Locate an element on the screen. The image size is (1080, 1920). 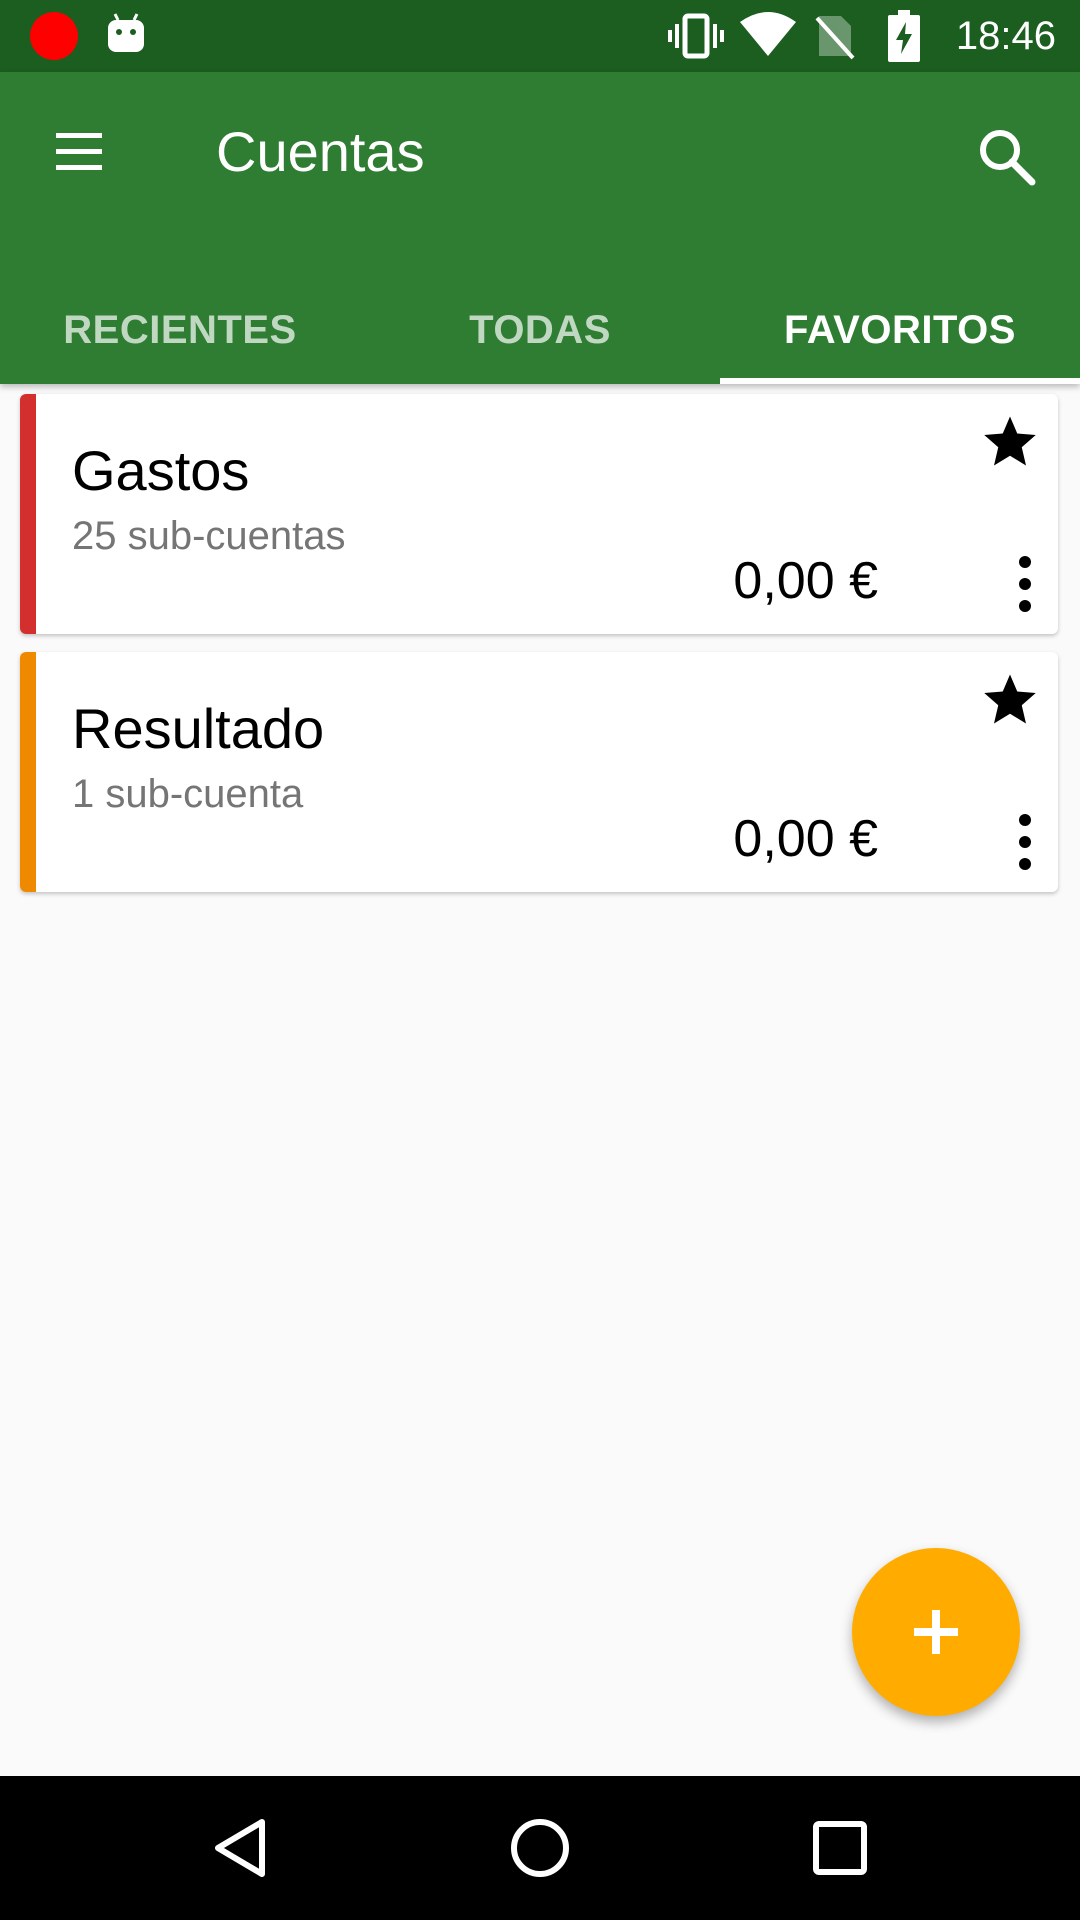
account-subaccounts: 25 sub-cuentas is located at coordinates (209, 536).